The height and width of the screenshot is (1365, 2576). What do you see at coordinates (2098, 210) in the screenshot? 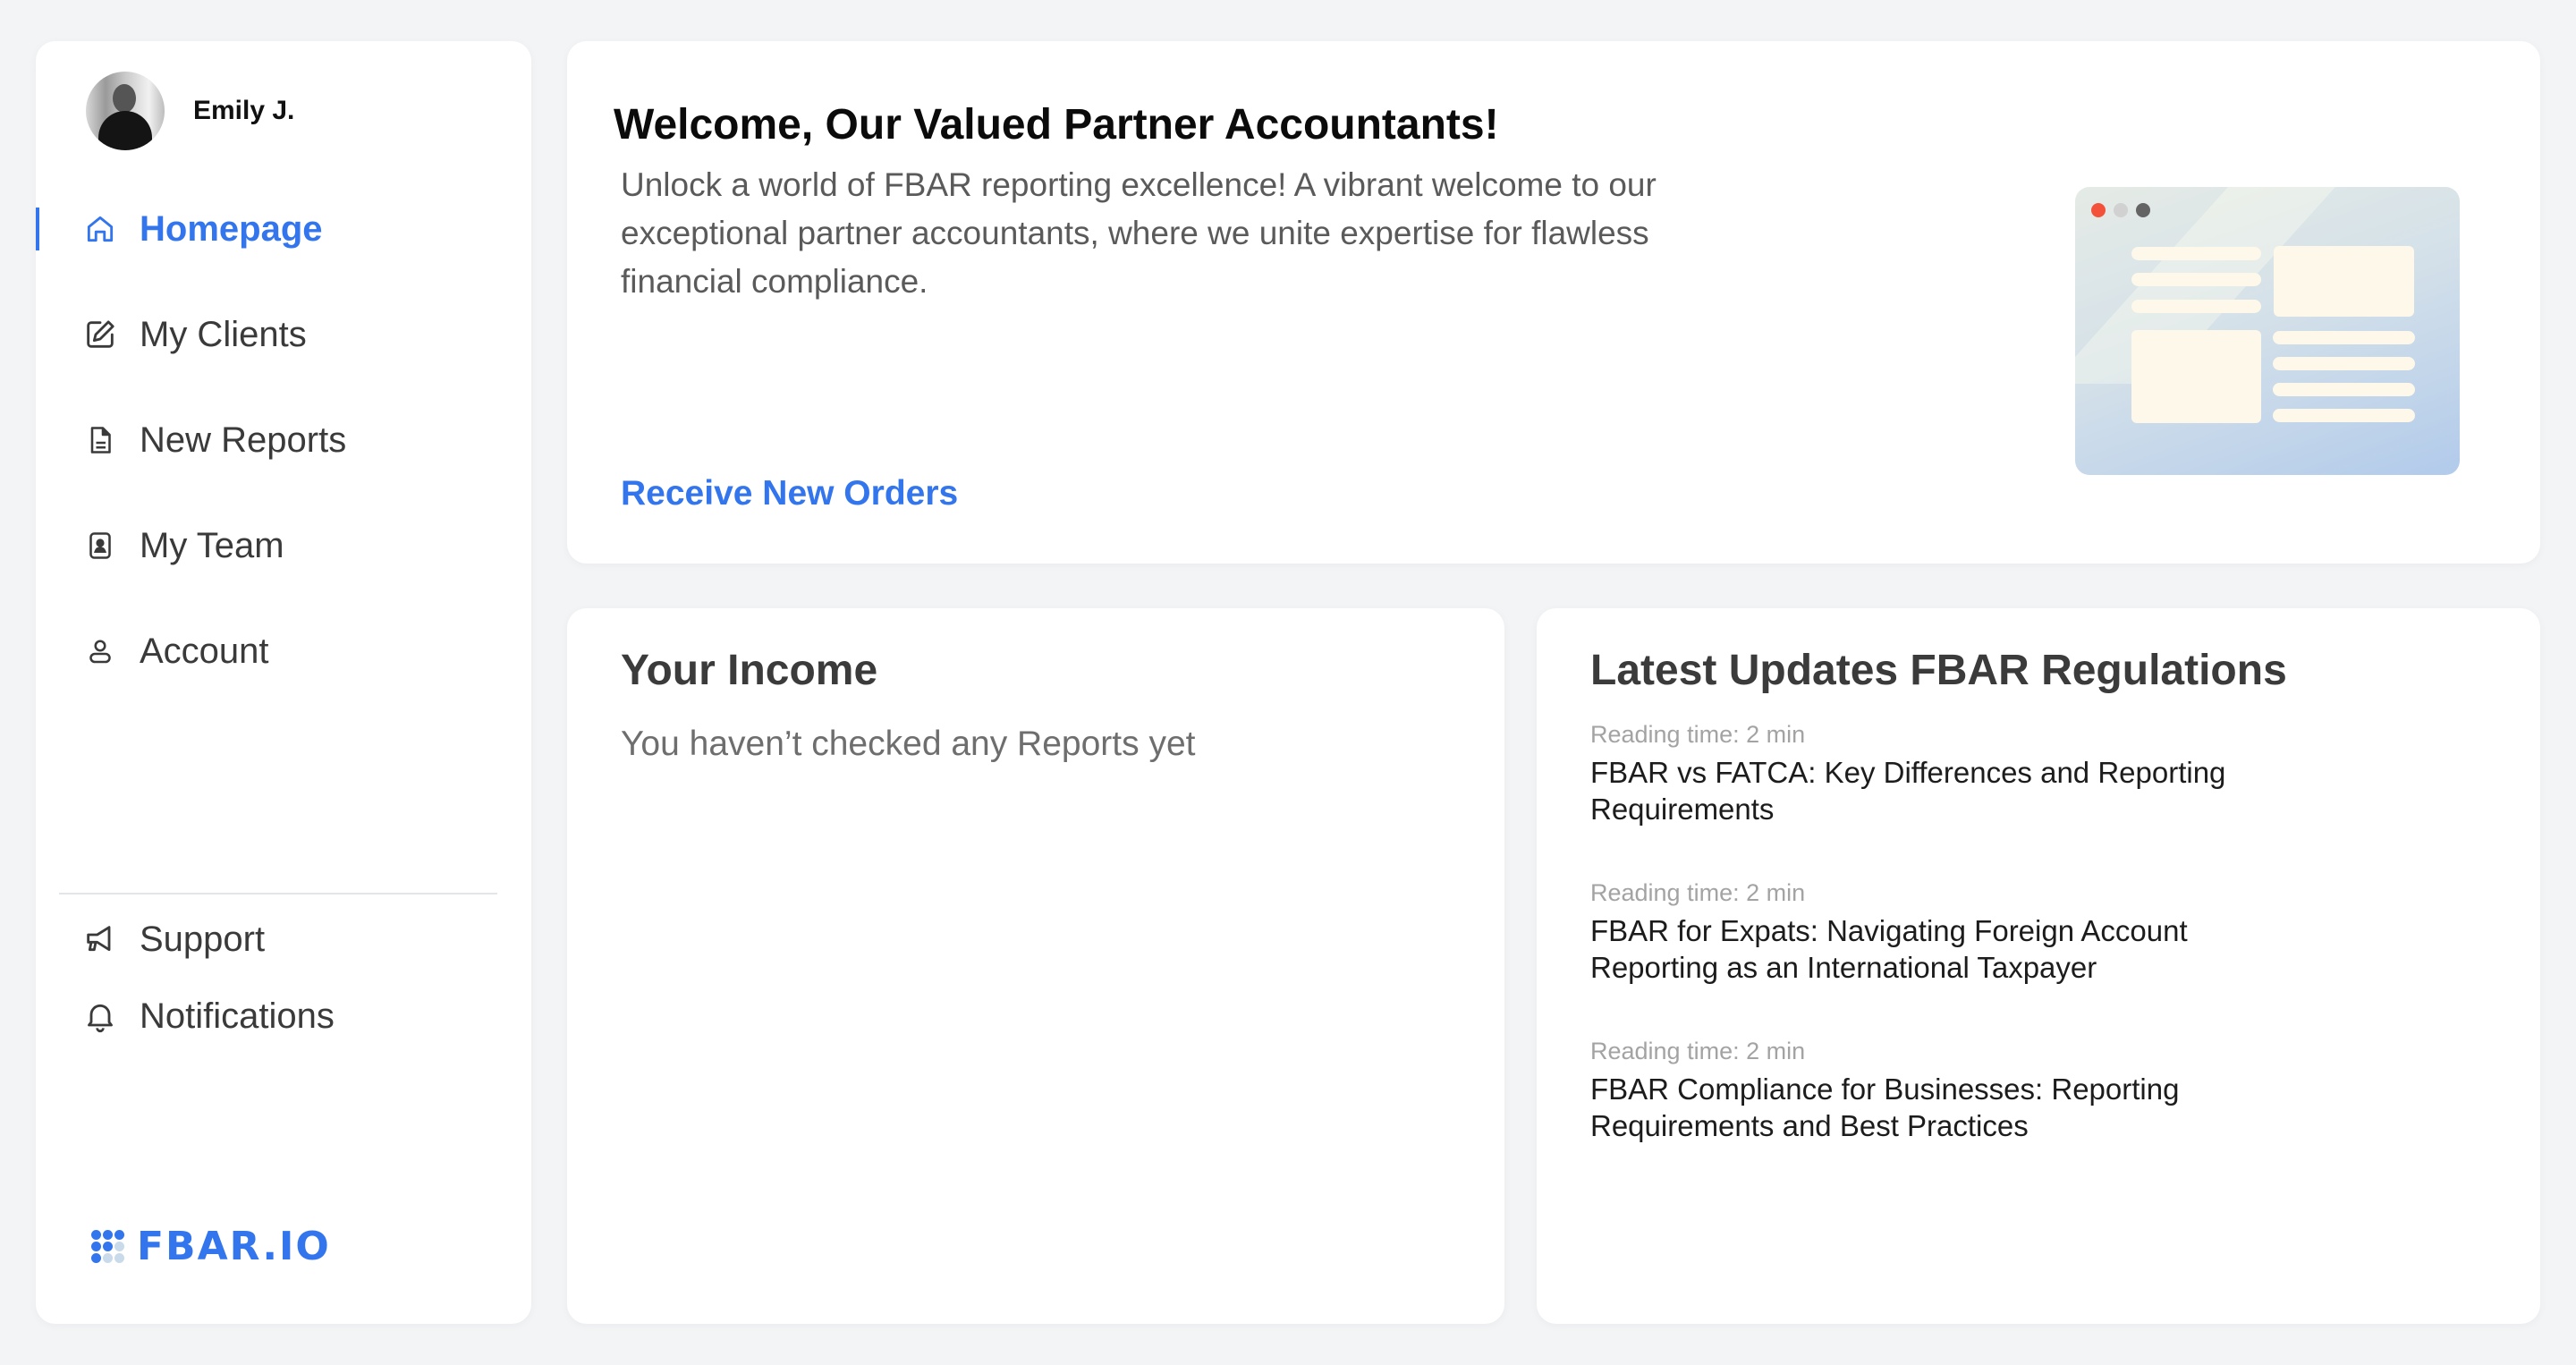
I see `window-close-dot-icon` at bounding box center [2098, 210].